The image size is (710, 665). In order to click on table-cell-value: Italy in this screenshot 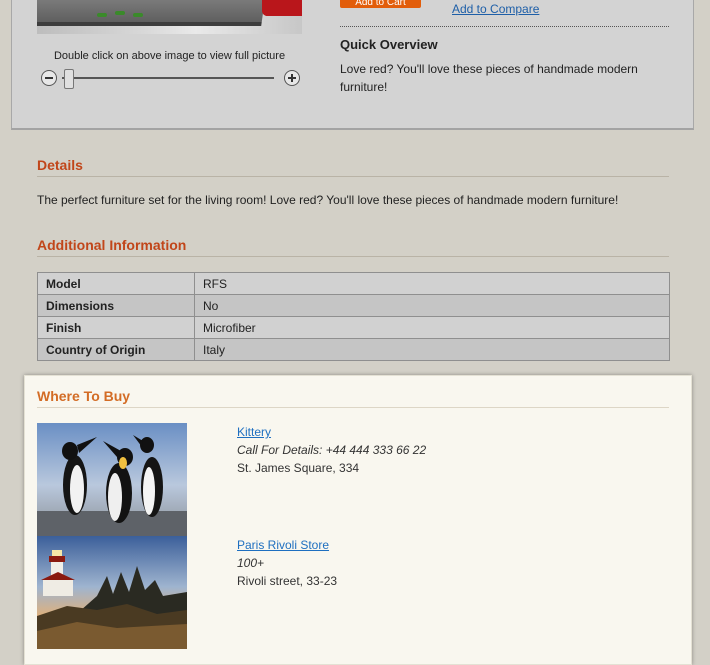, I will do `click(432, 349)`.